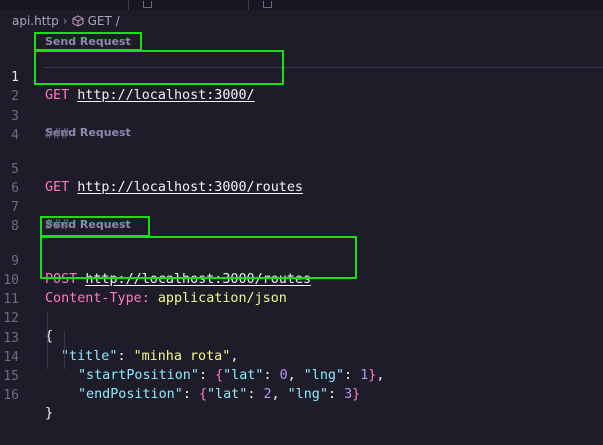 This screenshot has width=603, height=445. Describe the element at coordinates (301, 376) in the screenshot. I see `code-line: 15 "endPosition": {"lat": 2, "lng": 3}` at that location.